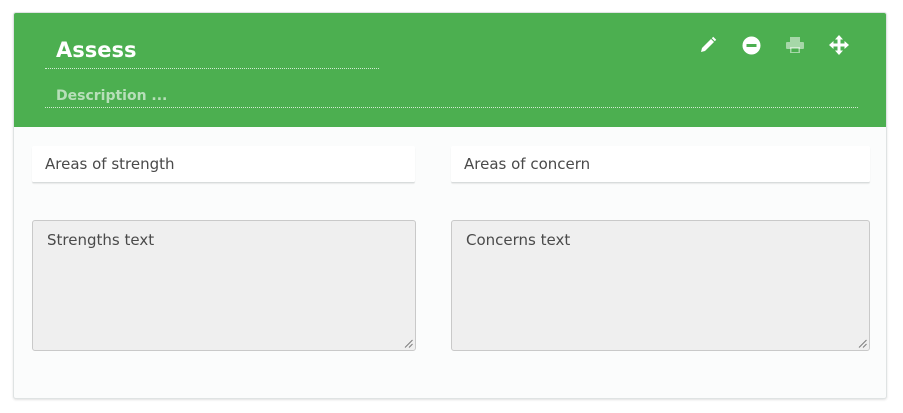  Describe the element at coordinates (224, 285) in the screenshot. I see `strengths-textarea: Strengths text` at that location.